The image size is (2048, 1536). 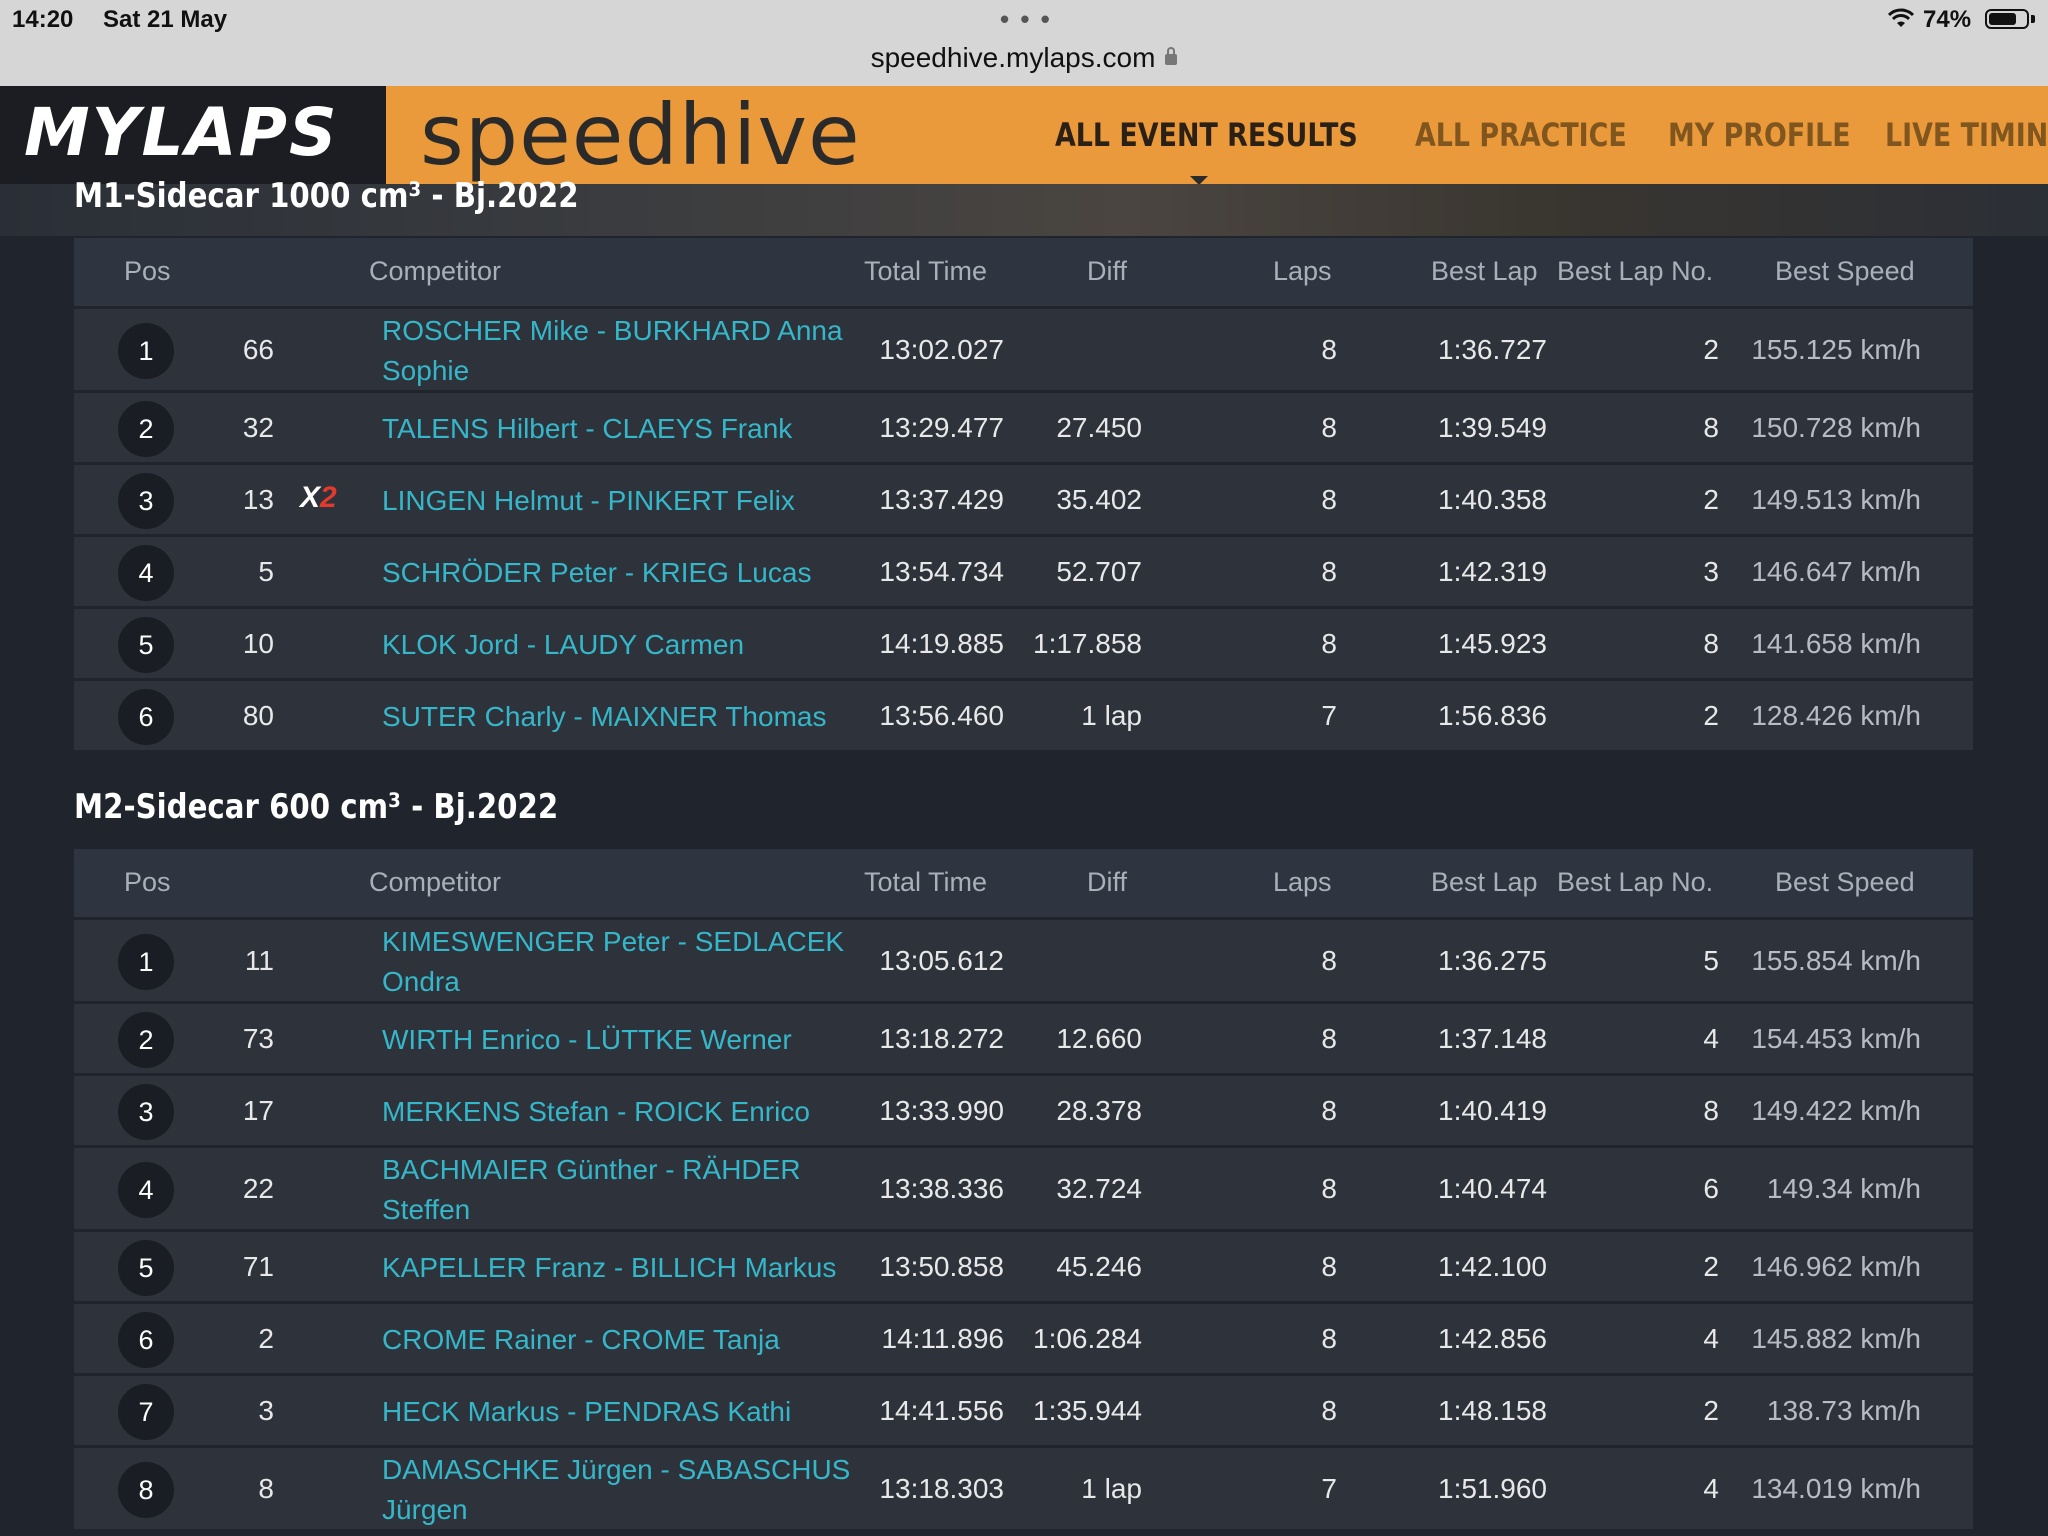 I want to click on total-time: 13:33.990, so click(x=941, y=1110).